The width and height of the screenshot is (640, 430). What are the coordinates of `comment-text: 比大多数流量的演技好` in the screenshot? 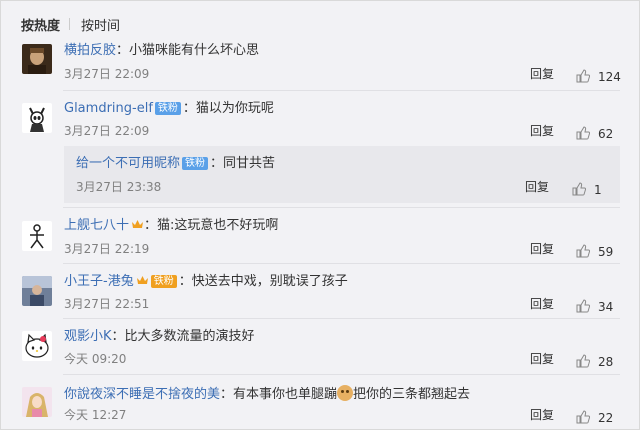 It's located at (189, 336).